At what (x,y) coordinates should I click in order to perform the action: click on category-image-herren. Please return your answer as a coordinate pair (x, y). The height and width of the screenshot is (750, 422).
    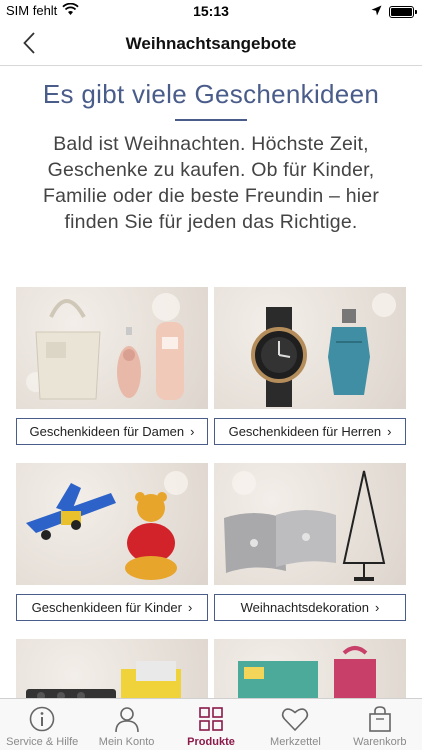
    Looking at the image, I should click on (310, 348).